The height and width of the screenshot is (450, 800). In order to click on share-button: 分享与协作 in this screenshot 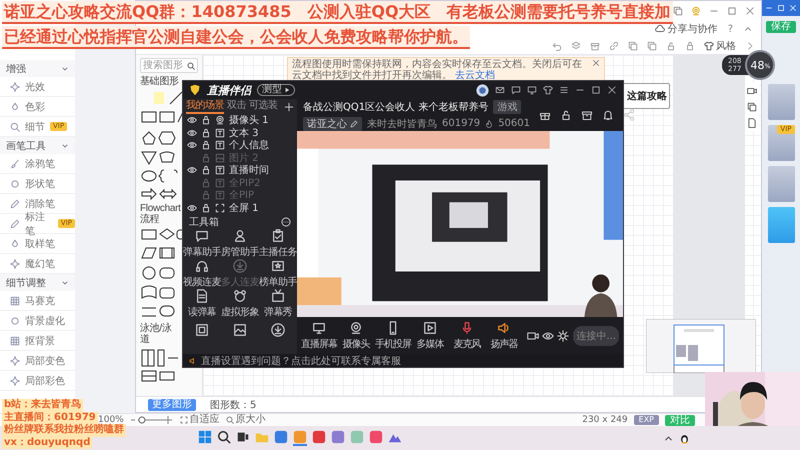, I will do `click(686, 29)`.